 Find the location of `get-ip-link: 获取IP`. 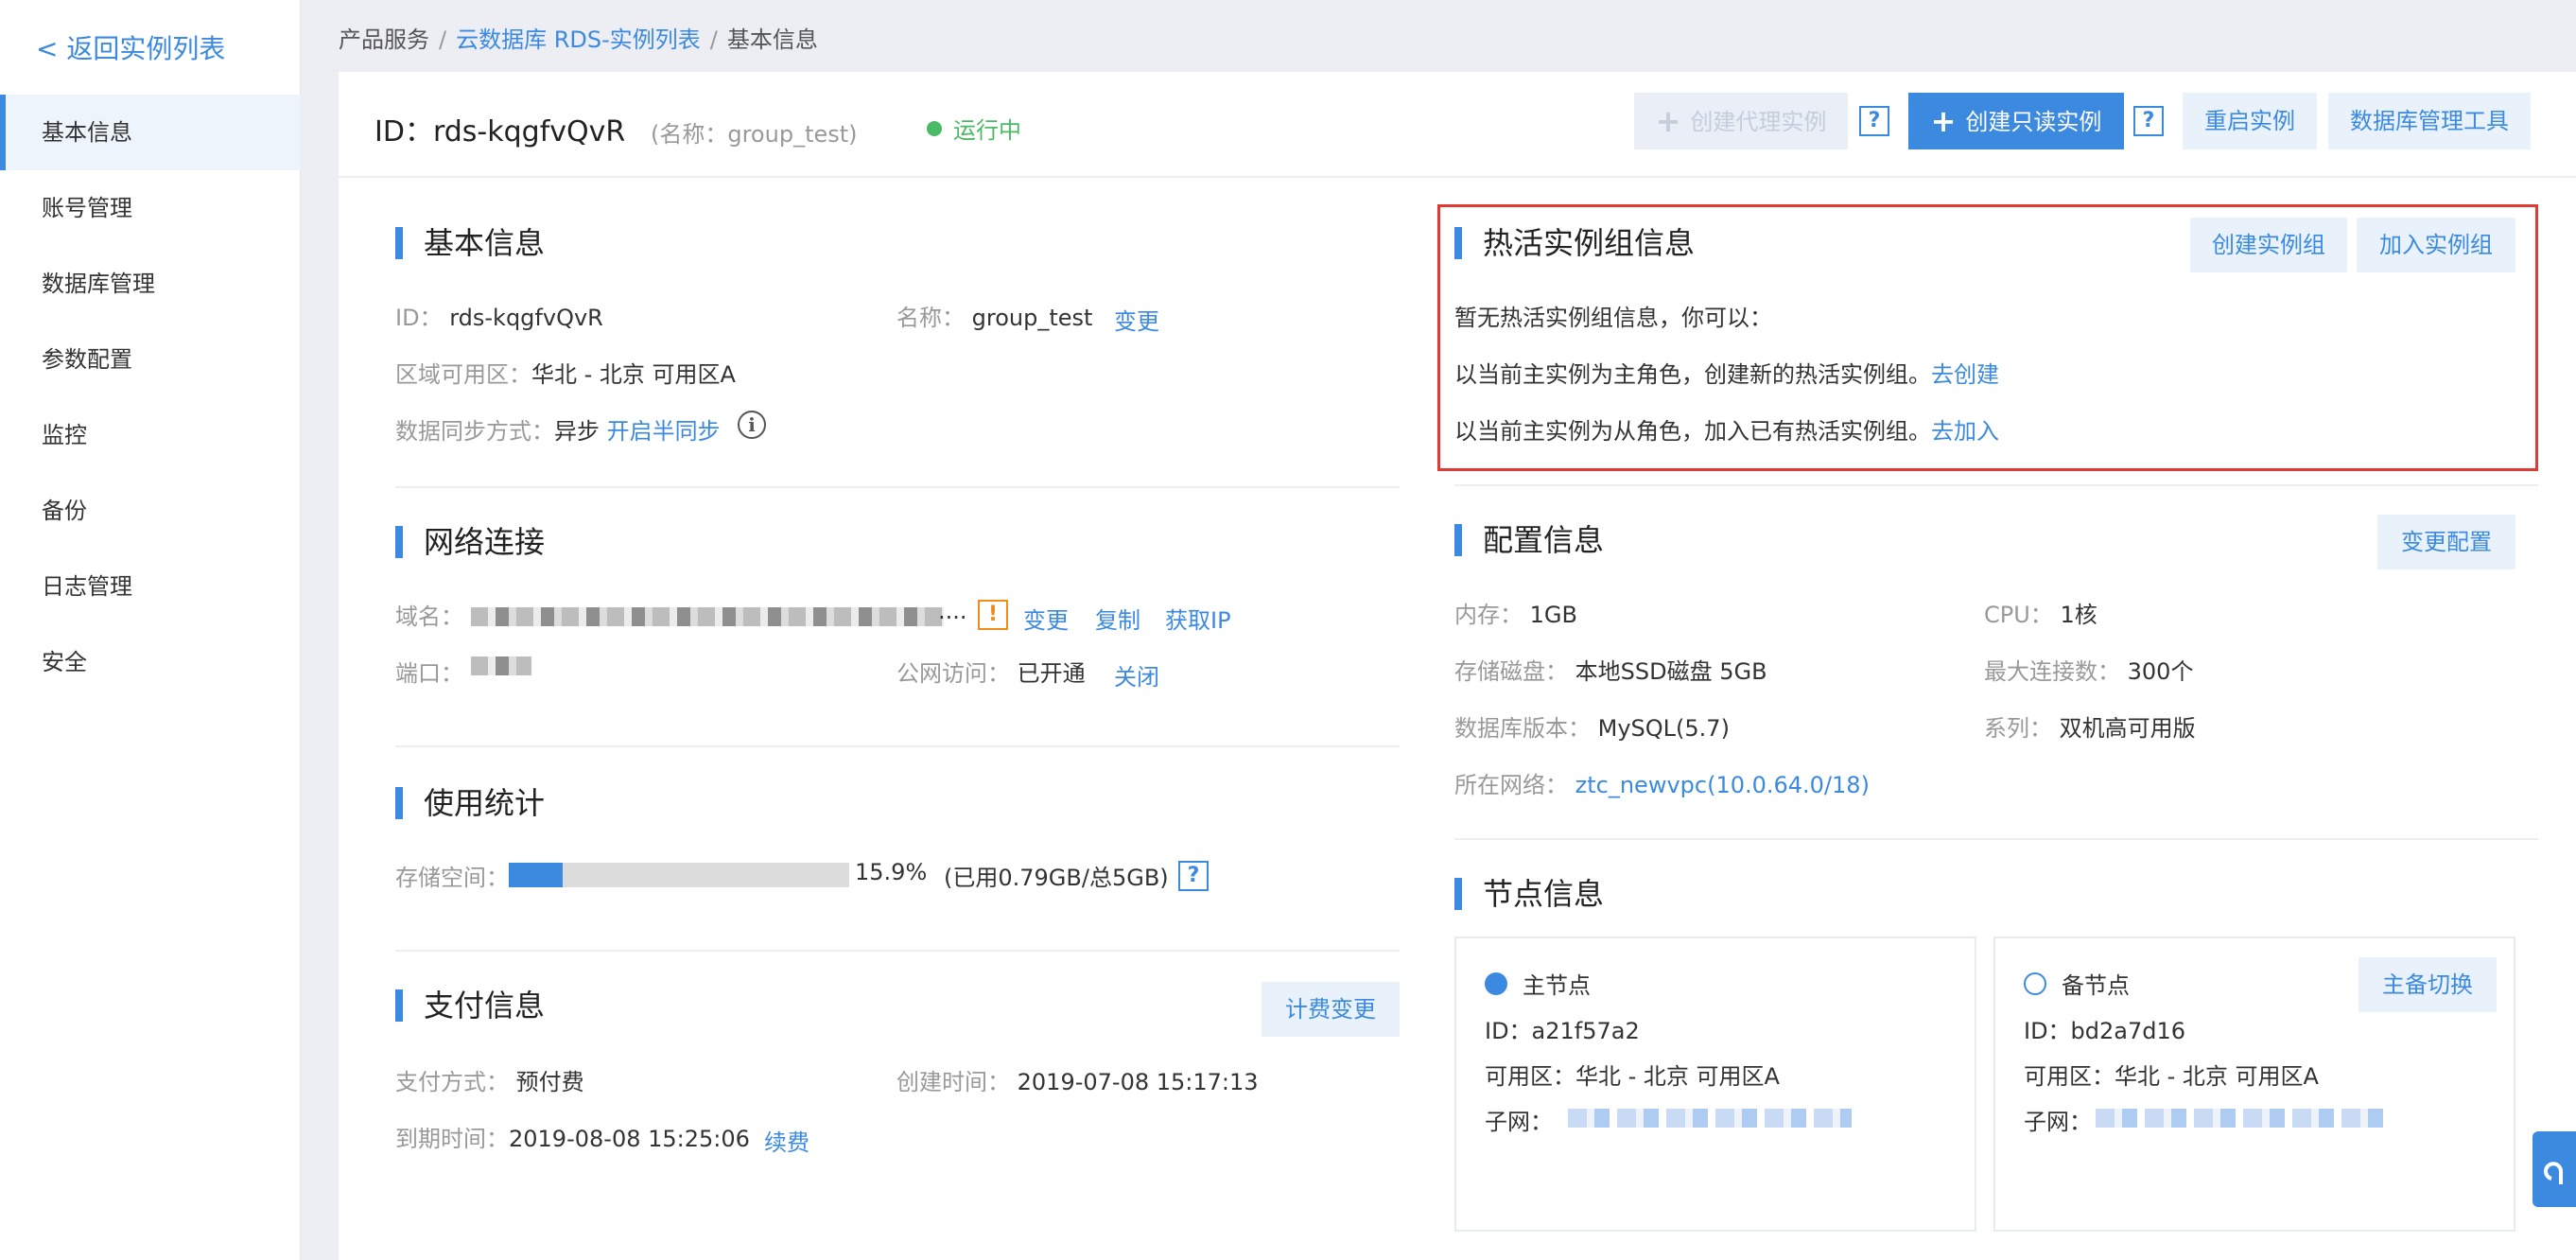

get-ip-link: 获取IP is located at coordinates (1198, 618).